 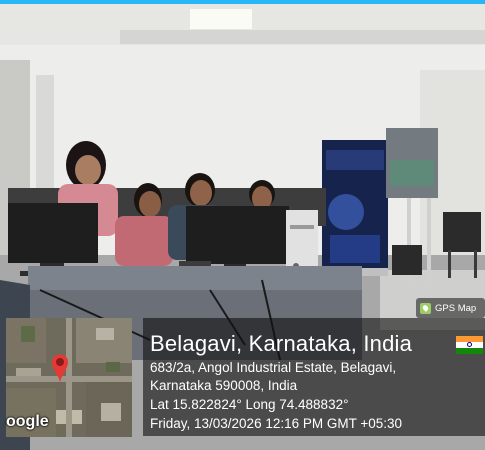 I want to click on timestamp-text: Friday, 13/03/2026 12:16 PM GMT +05:30, so click(x=276, y=423).